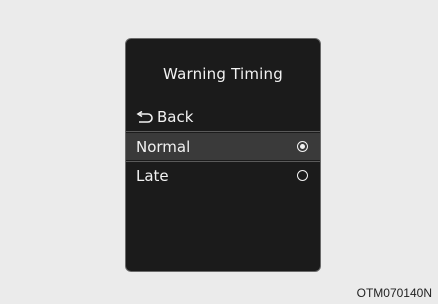 This screenshot has height=304, width=438. Describe the element at coordinates (175, 117) in the screenshot. I see `back-label: Back` at that location.